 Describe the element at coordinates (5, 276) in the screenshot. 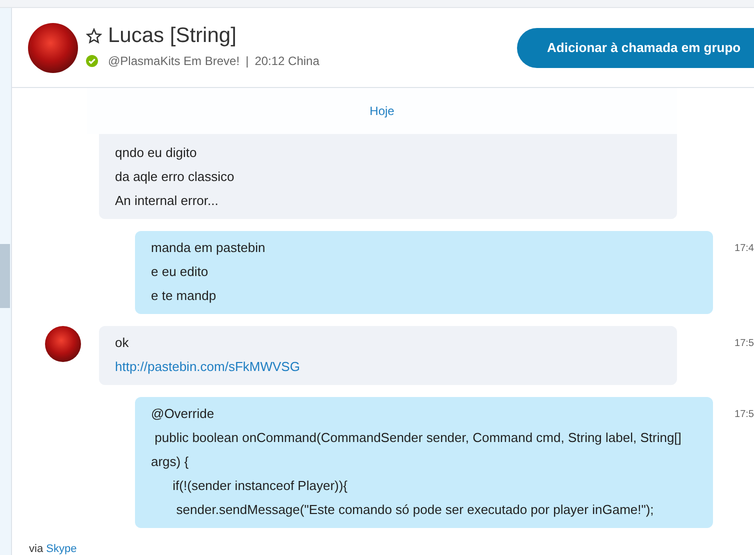

I see `scrollbar-thumb` at that location.